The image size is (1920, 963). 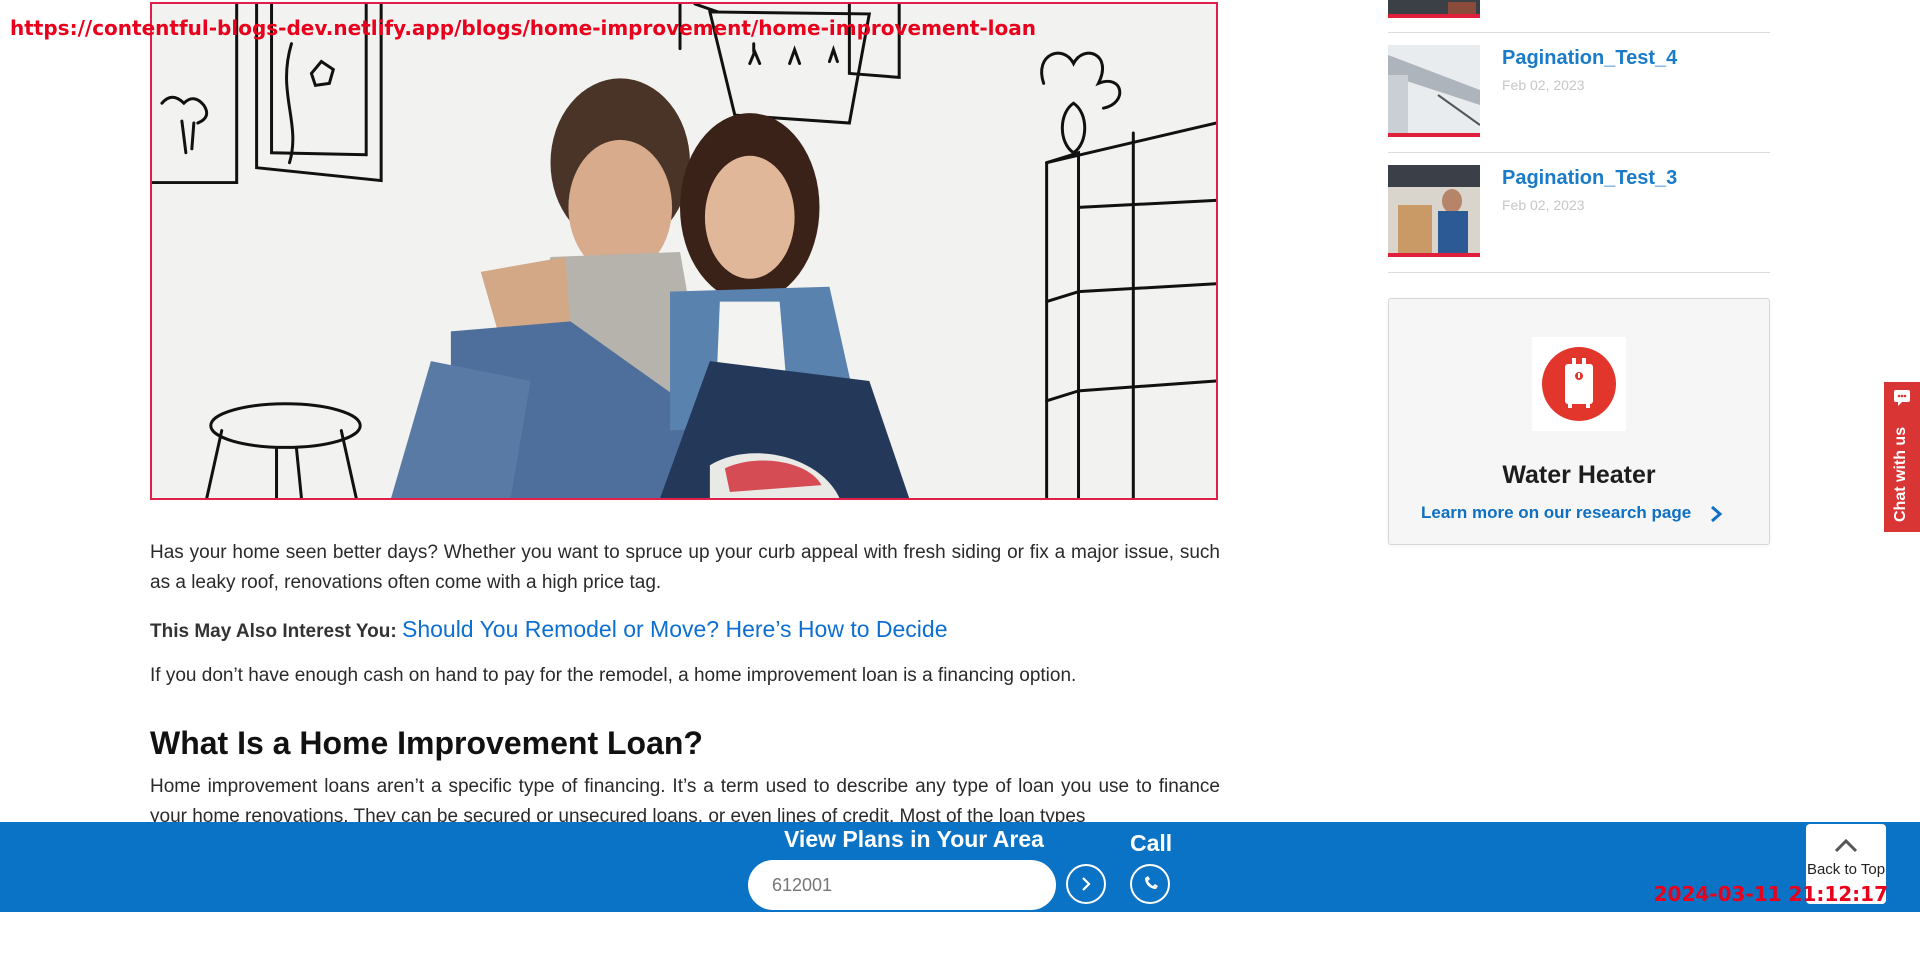 I want to click on sidebar-post: Pagination_Test_3 Feb 02, 2023, so click(x=1579, y=213).